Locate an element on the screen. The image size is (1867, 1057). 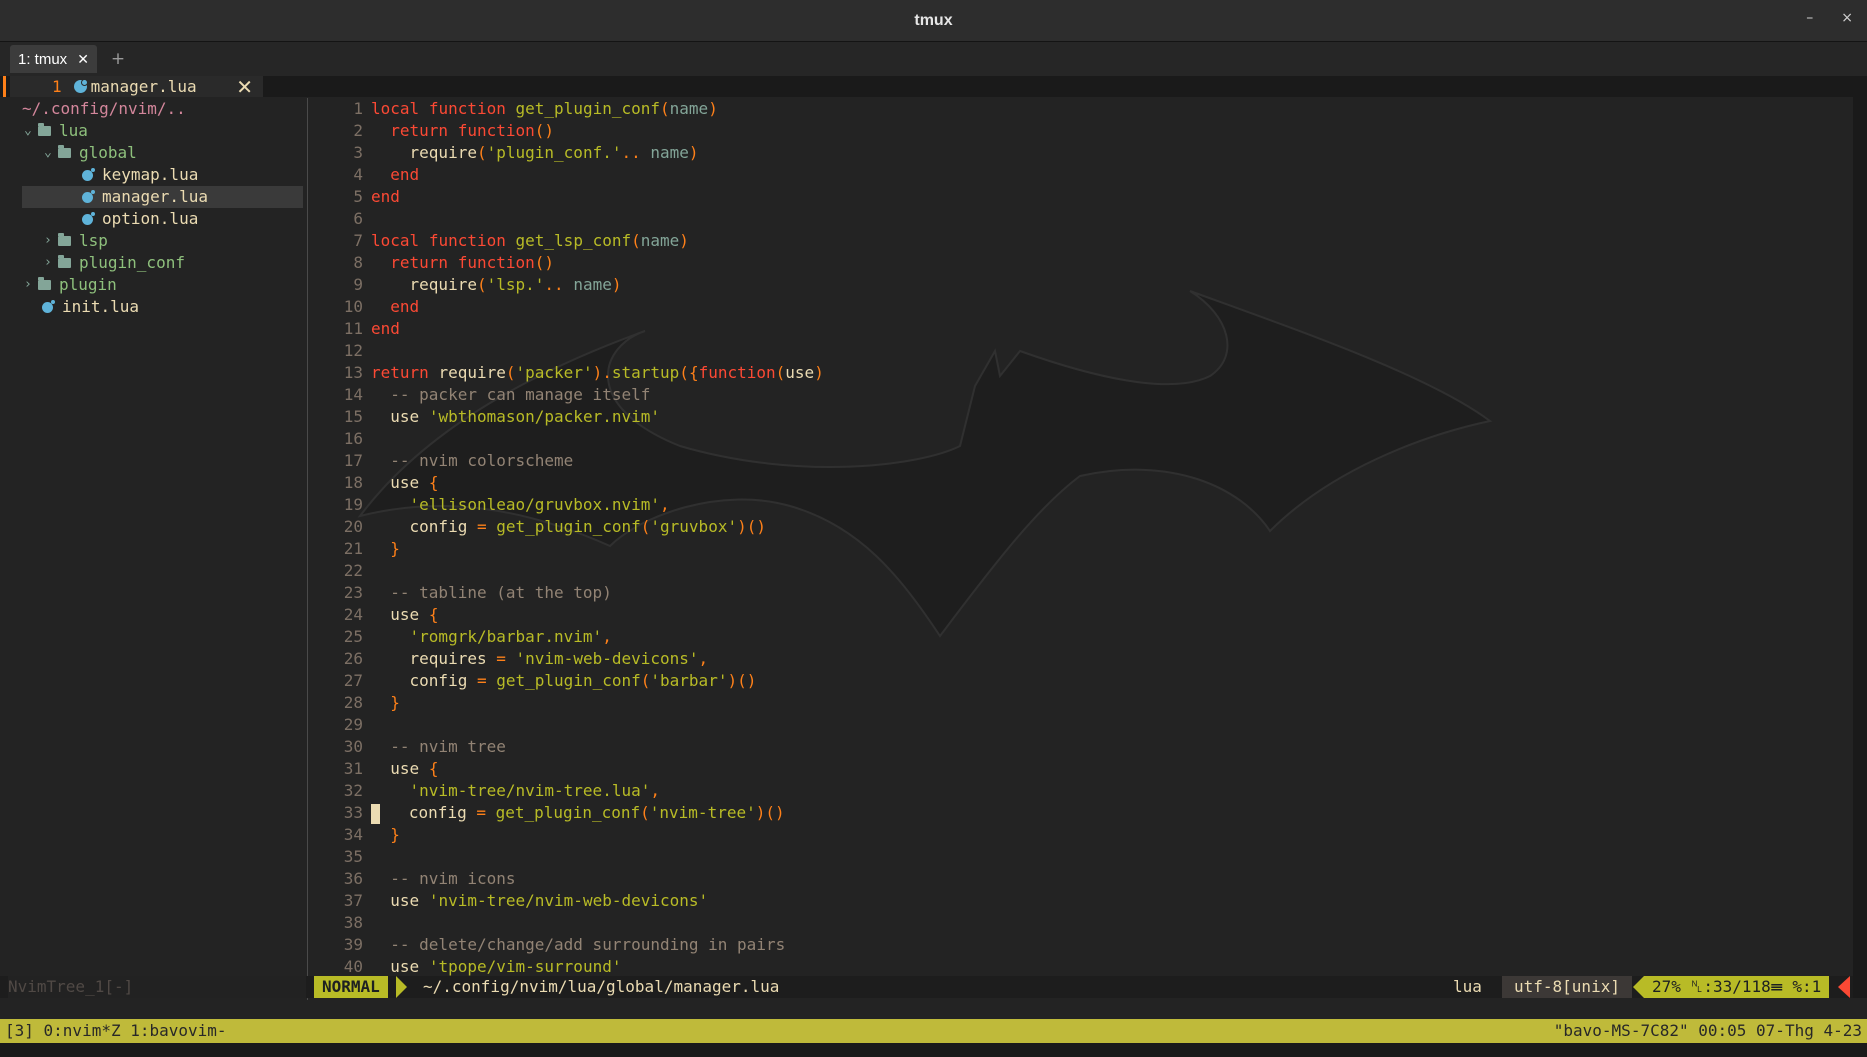
line-number: 7 is located at coordinates (358, 240).